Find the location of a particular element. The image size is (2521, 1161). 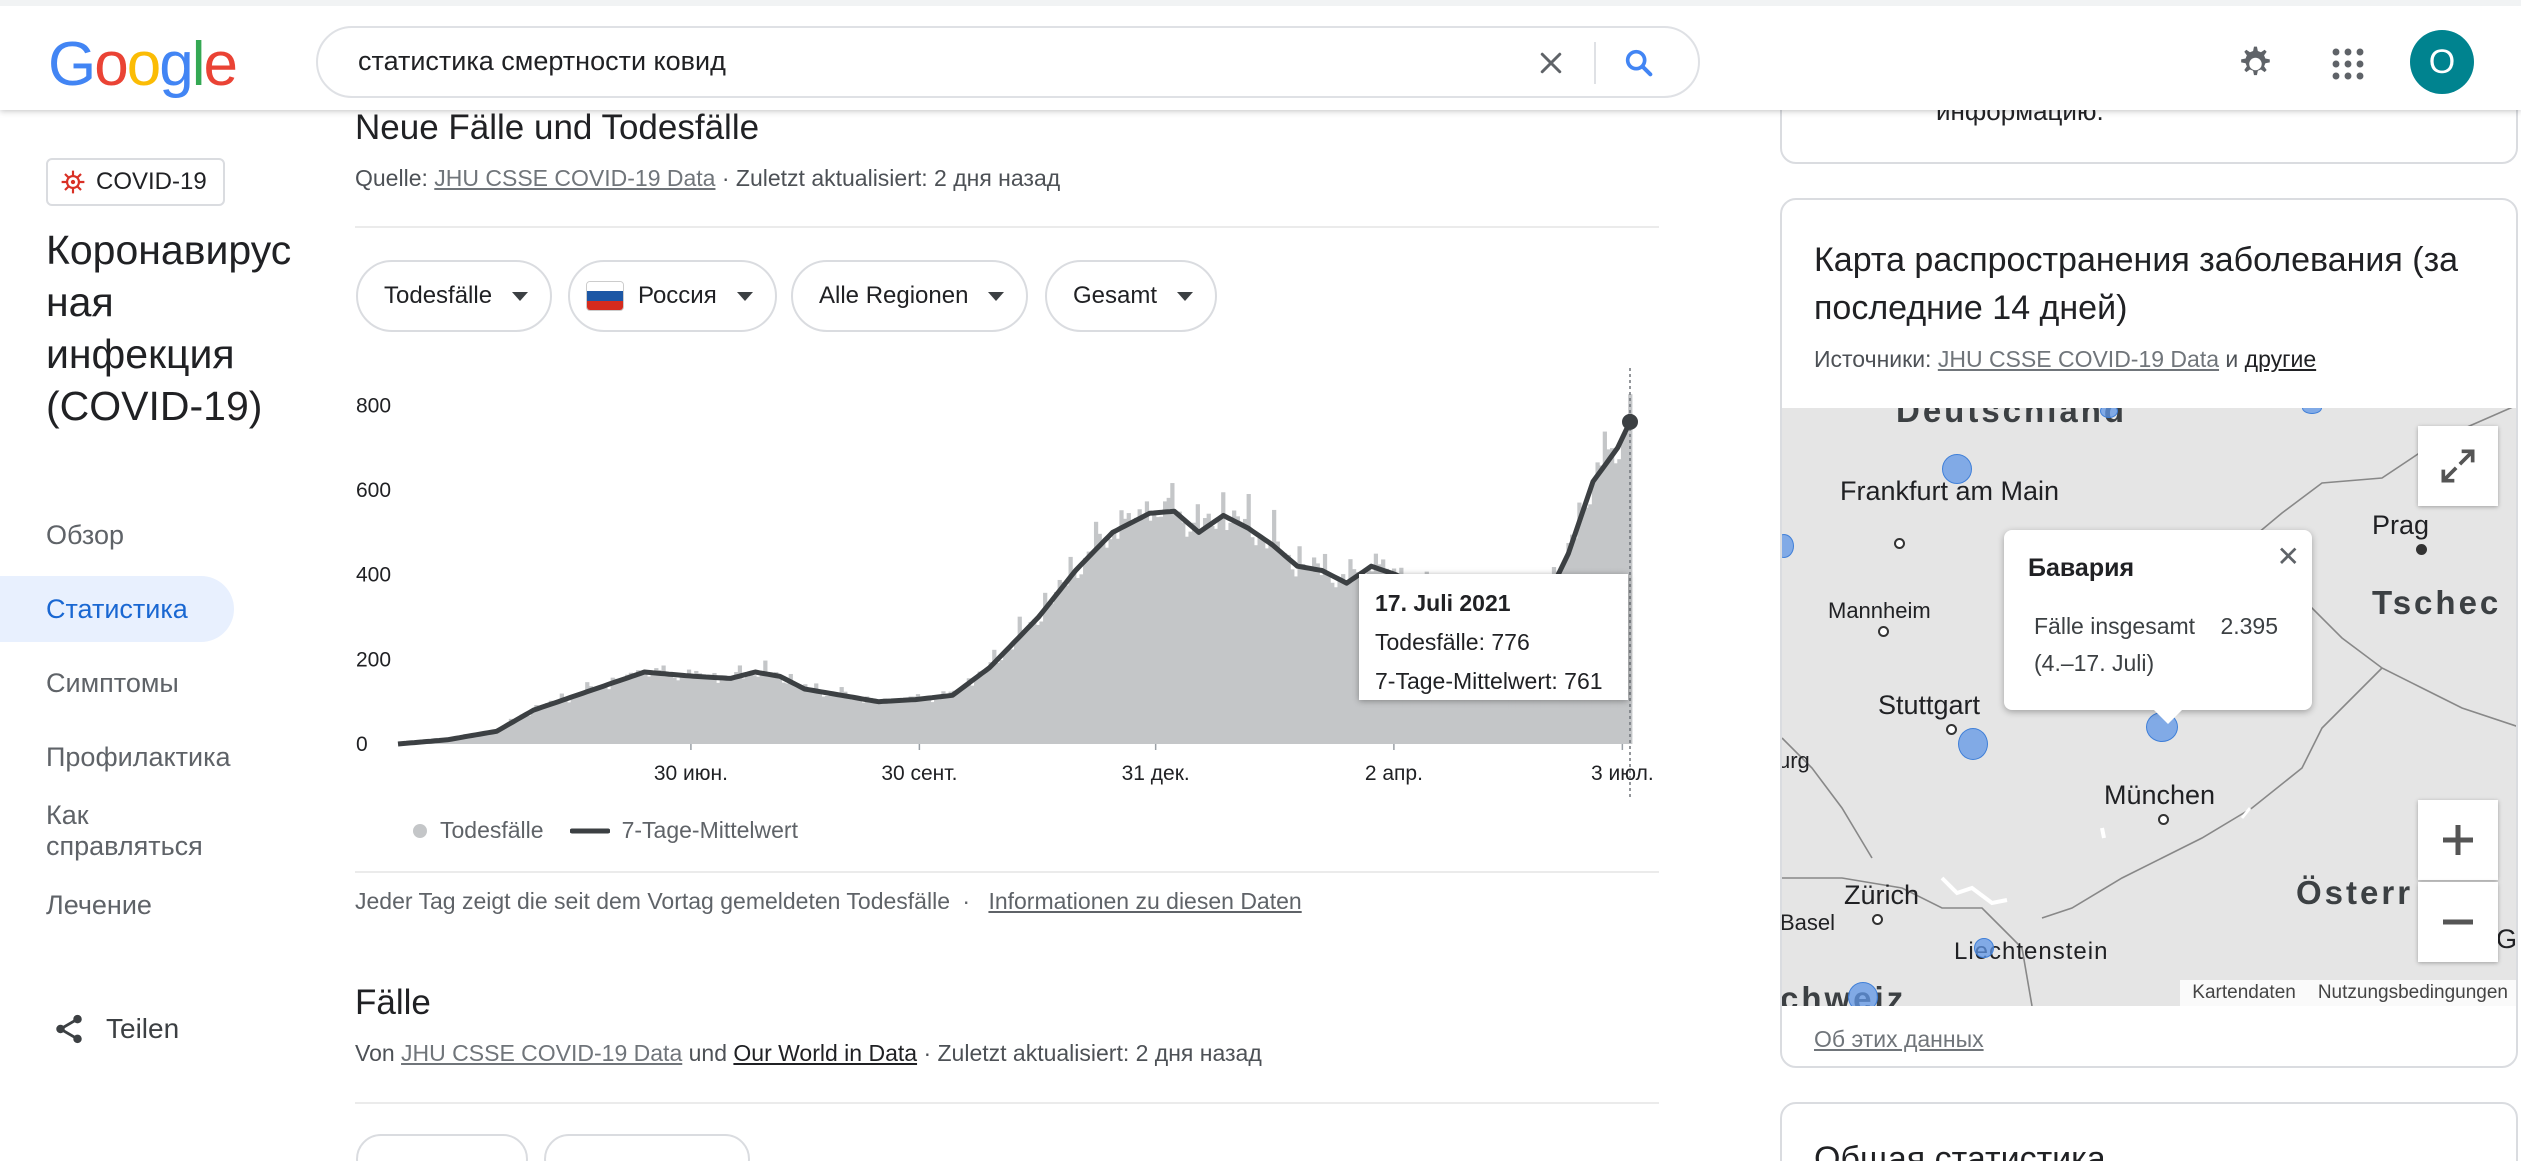

zoom-out-button is located at coordinates (2458, 922).